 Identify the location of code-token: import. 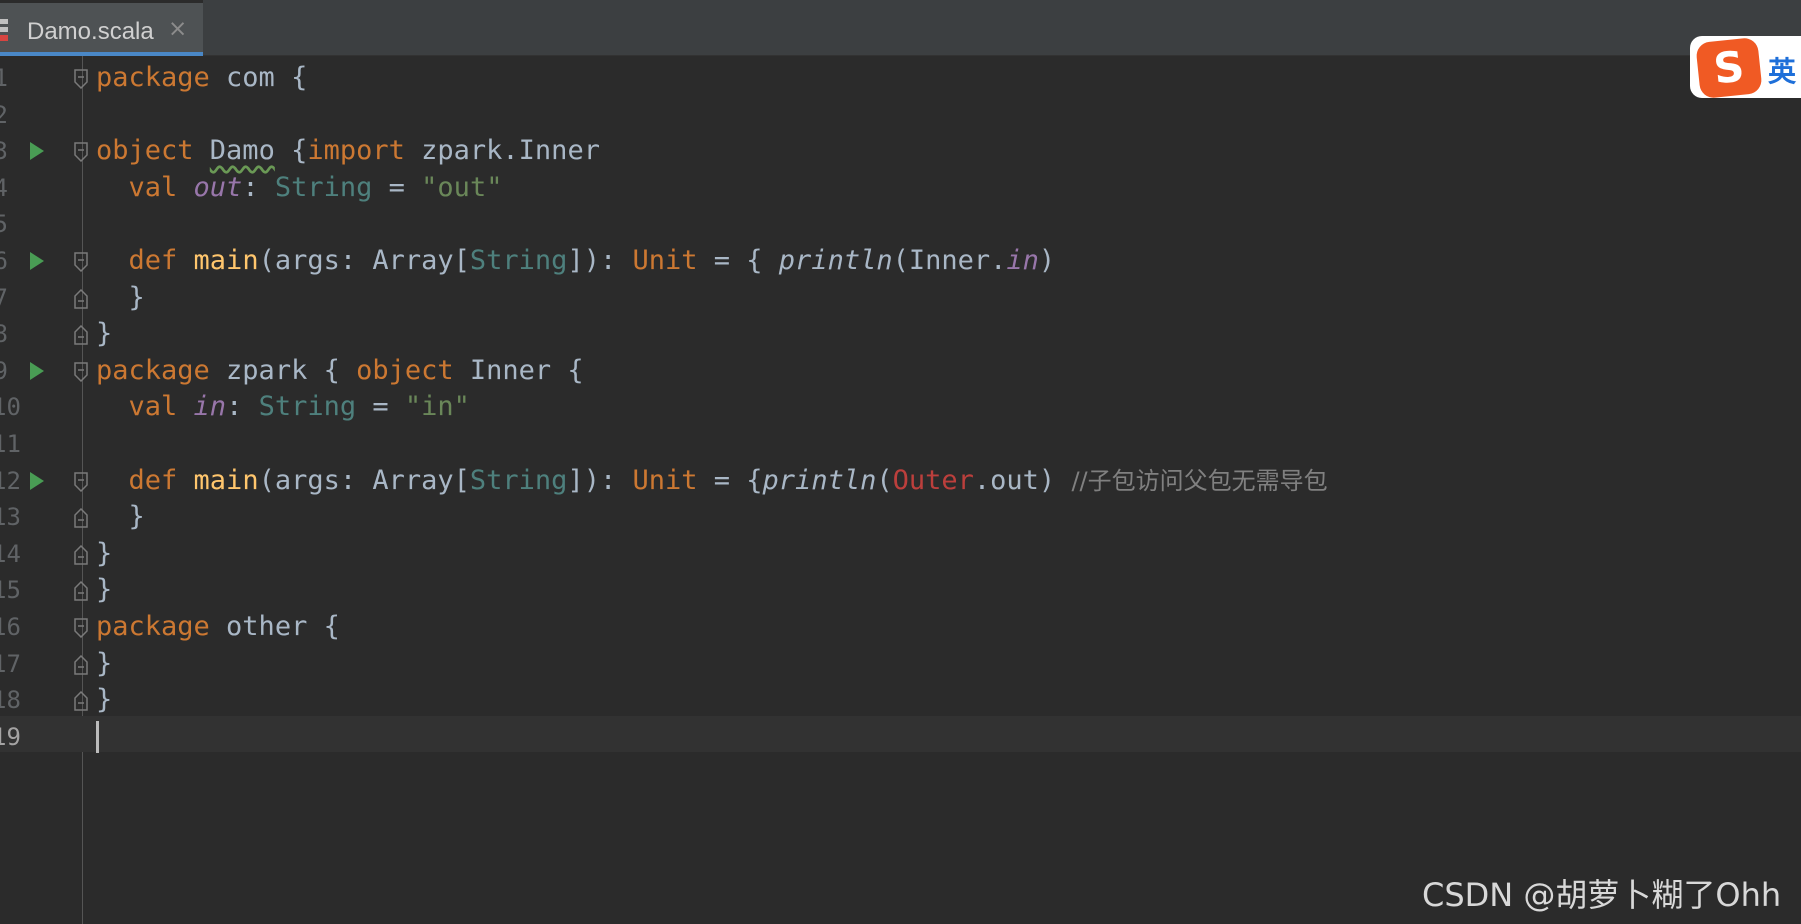
(364, 151).